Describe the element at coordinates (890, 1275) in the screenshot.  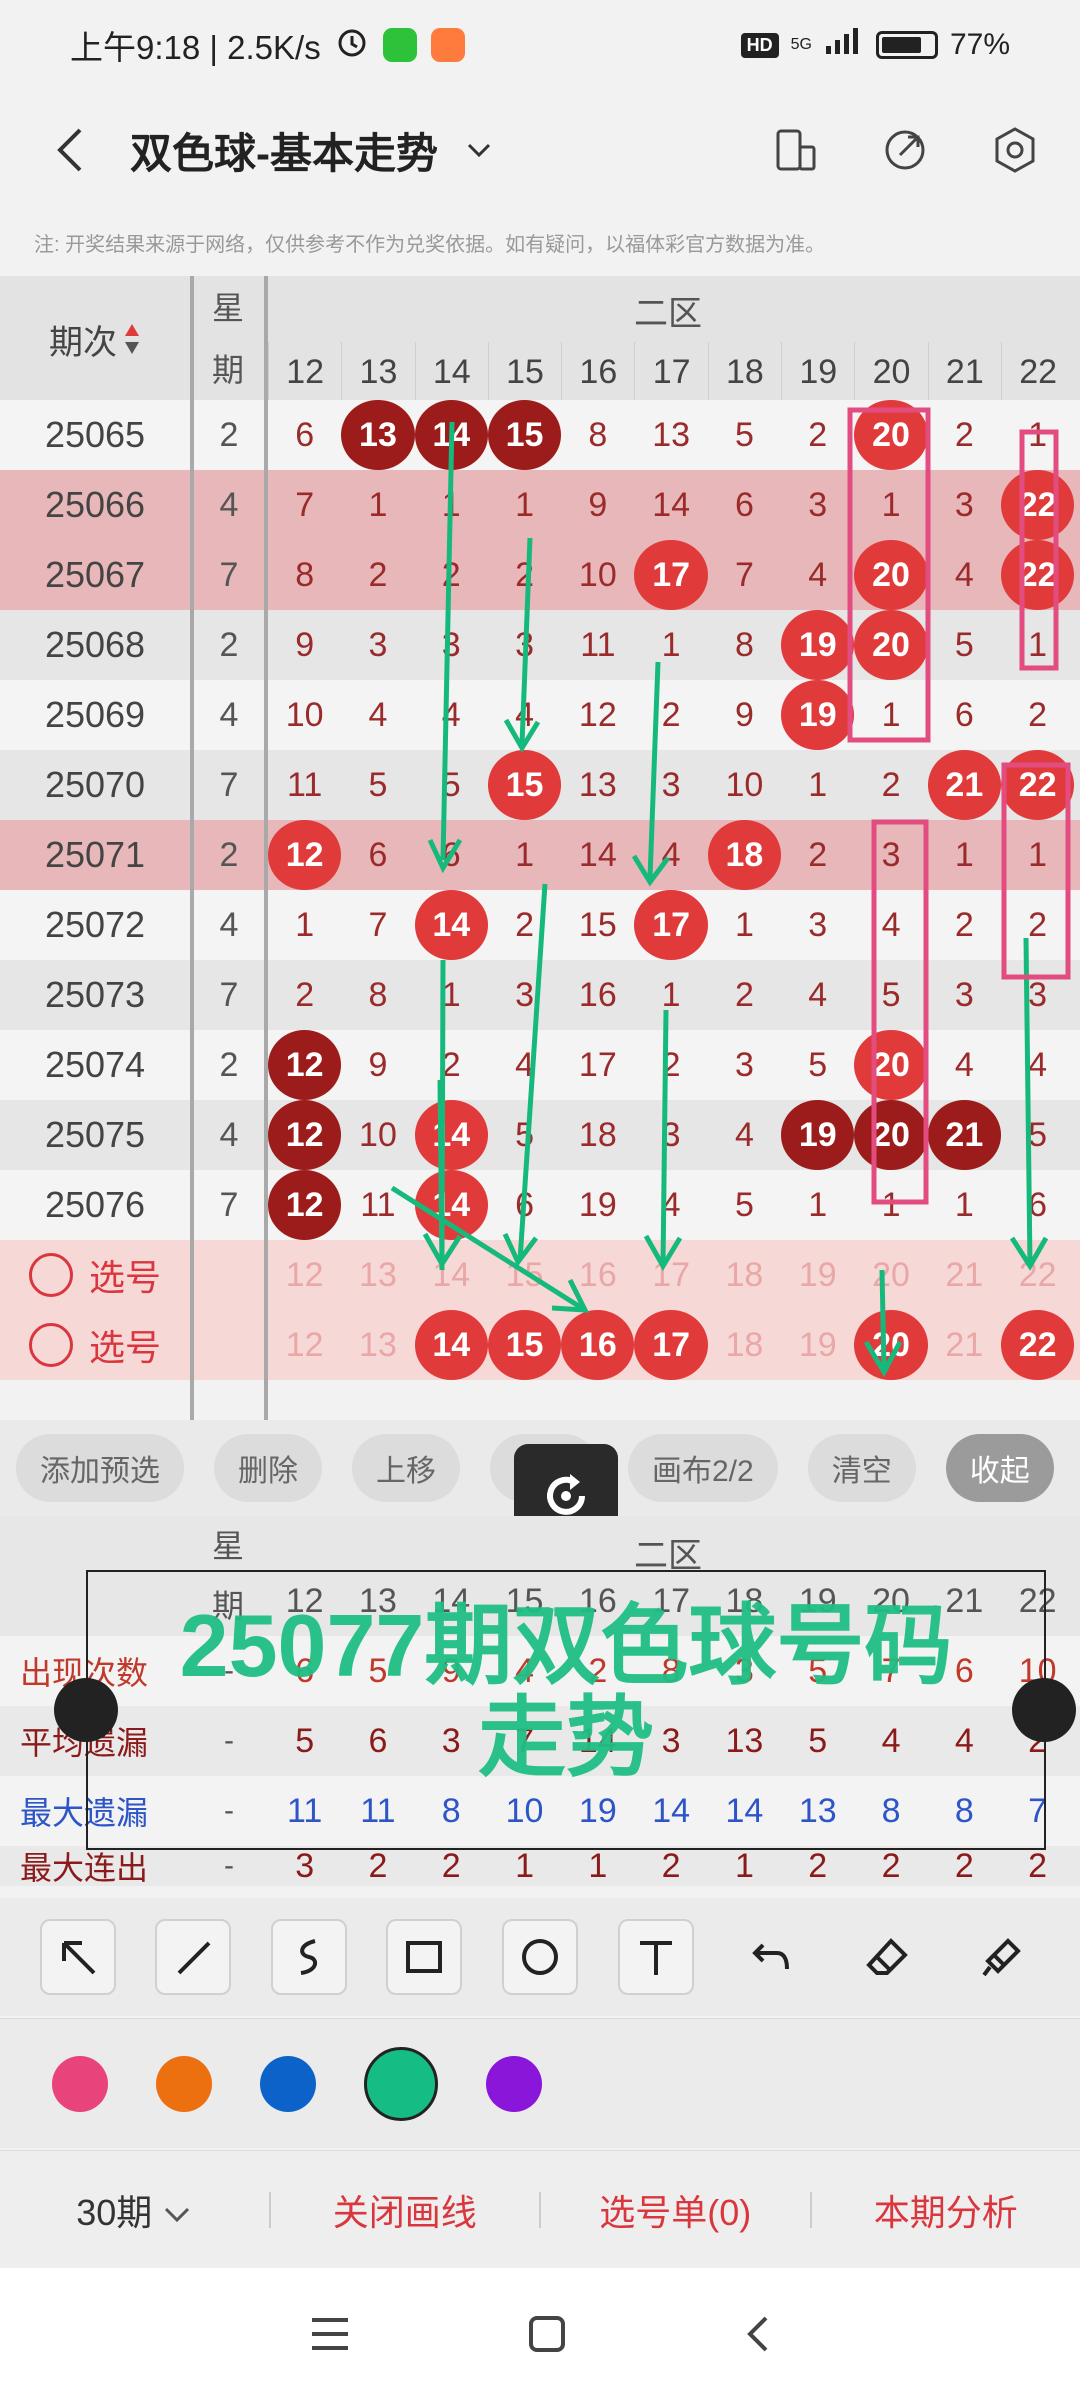
I see `pick-number-cell: 20` at that location.